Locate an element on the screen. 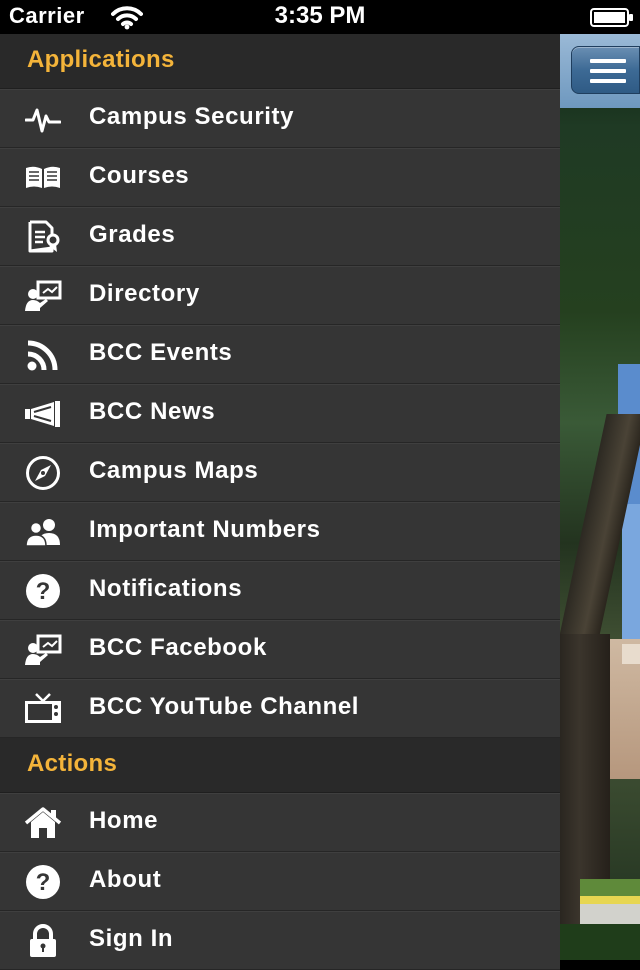  menu-item-notifications: ? Notifications is located at coordinates (280, 590).